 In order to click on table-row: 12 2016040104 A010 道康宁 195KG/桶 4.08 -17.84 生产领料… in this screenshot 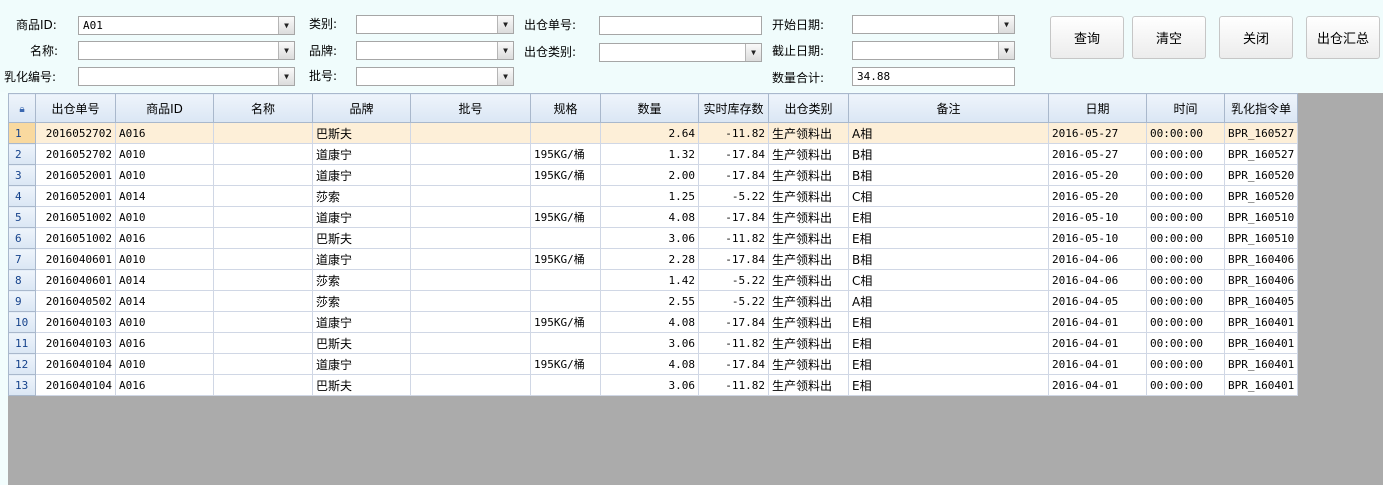, I will do `click(653, 364)`.